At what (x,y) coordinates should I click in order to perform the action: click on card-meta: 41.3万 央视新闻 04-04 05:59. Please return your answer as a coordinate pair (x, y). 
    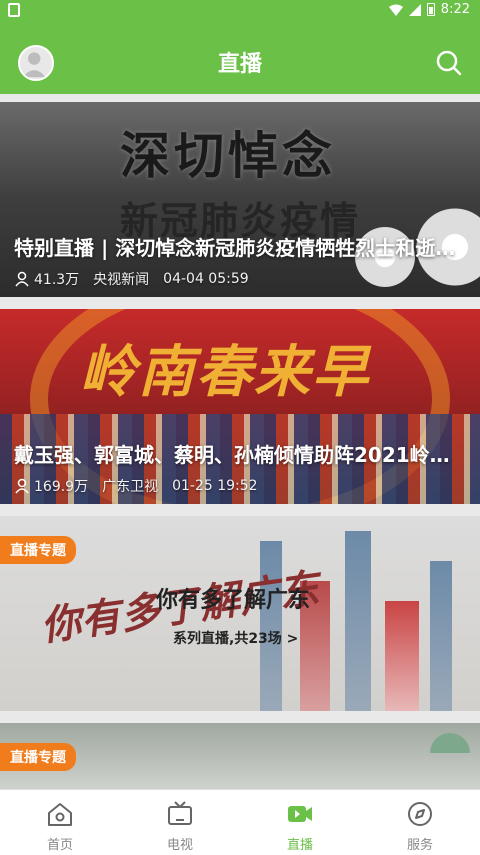
    Looking at the image, I should click on (131, 279).